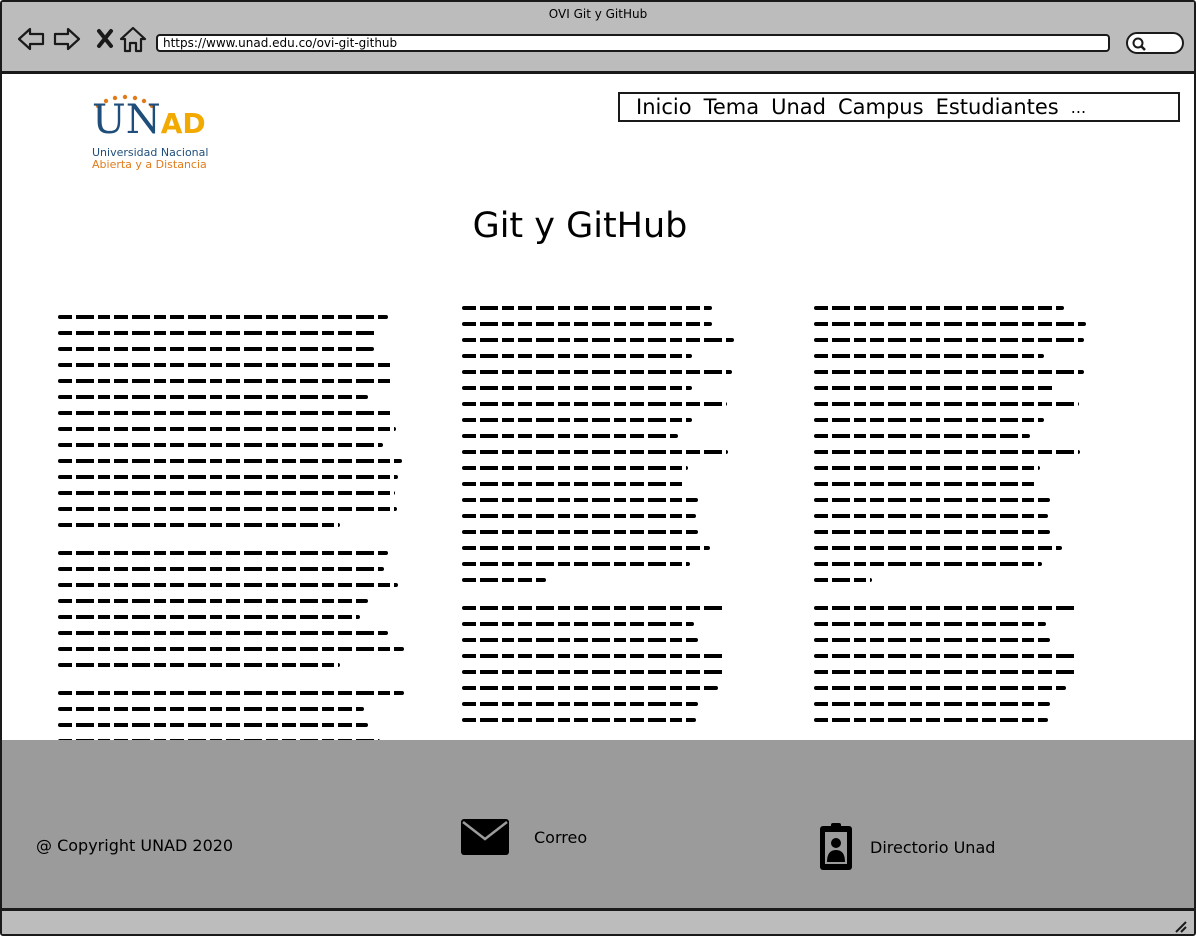 This screenshot has height=936, width=1196. I want to click on search-icon, so click(1139, 44).